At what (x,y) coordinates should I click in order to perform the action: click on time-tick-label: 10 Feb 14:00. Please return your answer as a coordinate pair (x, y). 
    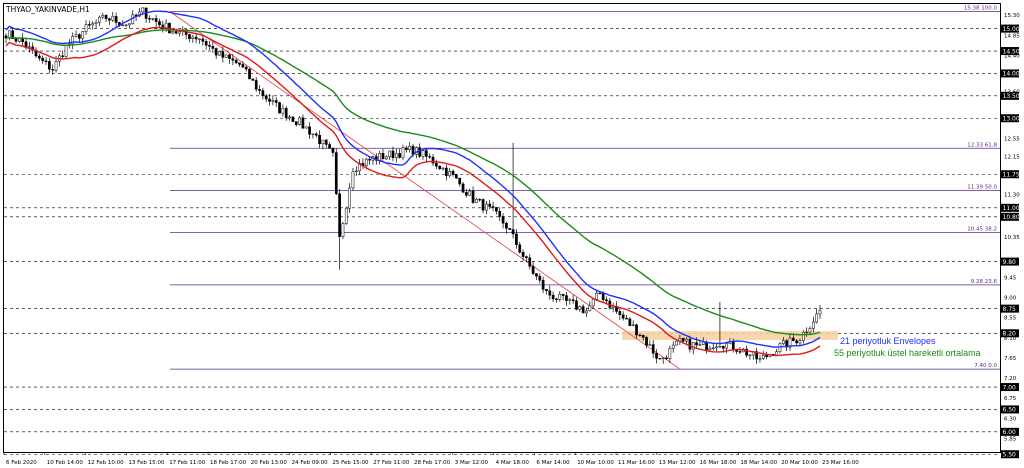
    Looking at the image, I should click on (65, 463).